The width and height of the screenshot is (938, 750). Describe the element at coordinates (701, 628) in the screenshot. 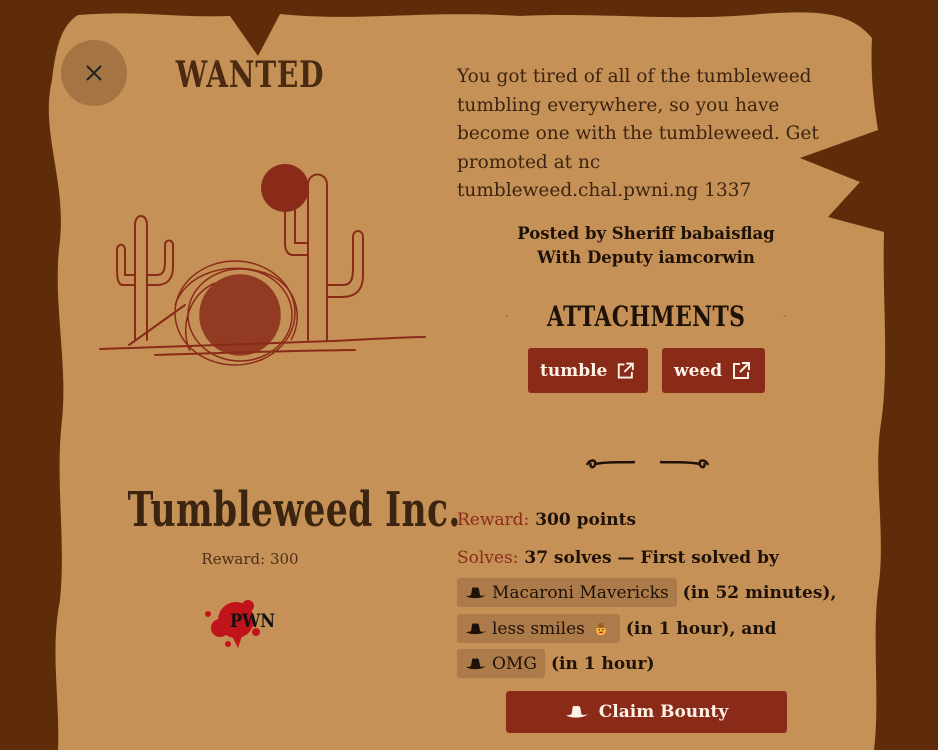

I see `solve-time: (in 1 hour), and` at that location.